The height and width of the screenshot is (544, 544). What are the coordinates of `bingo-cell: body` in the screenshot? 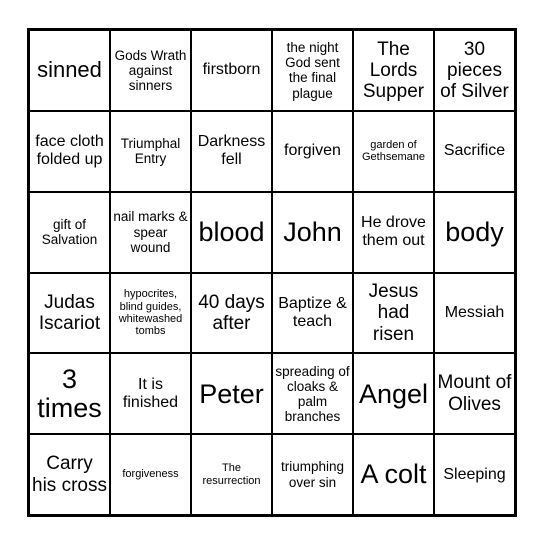 It's located at (474, 232).